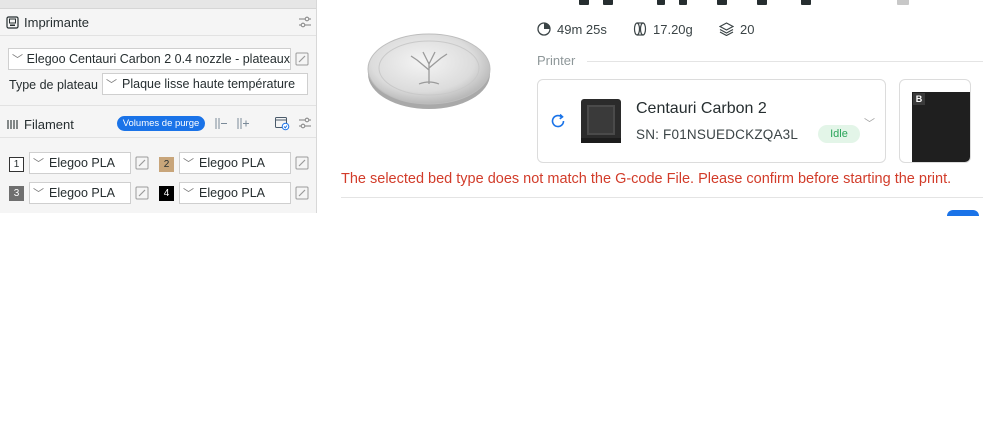 This screenshot has height=435, width=1000. What do you see at coordinates (12, 124) in the screenshot?
I see `filament-spool-icon` at bounding box center [12, 124].